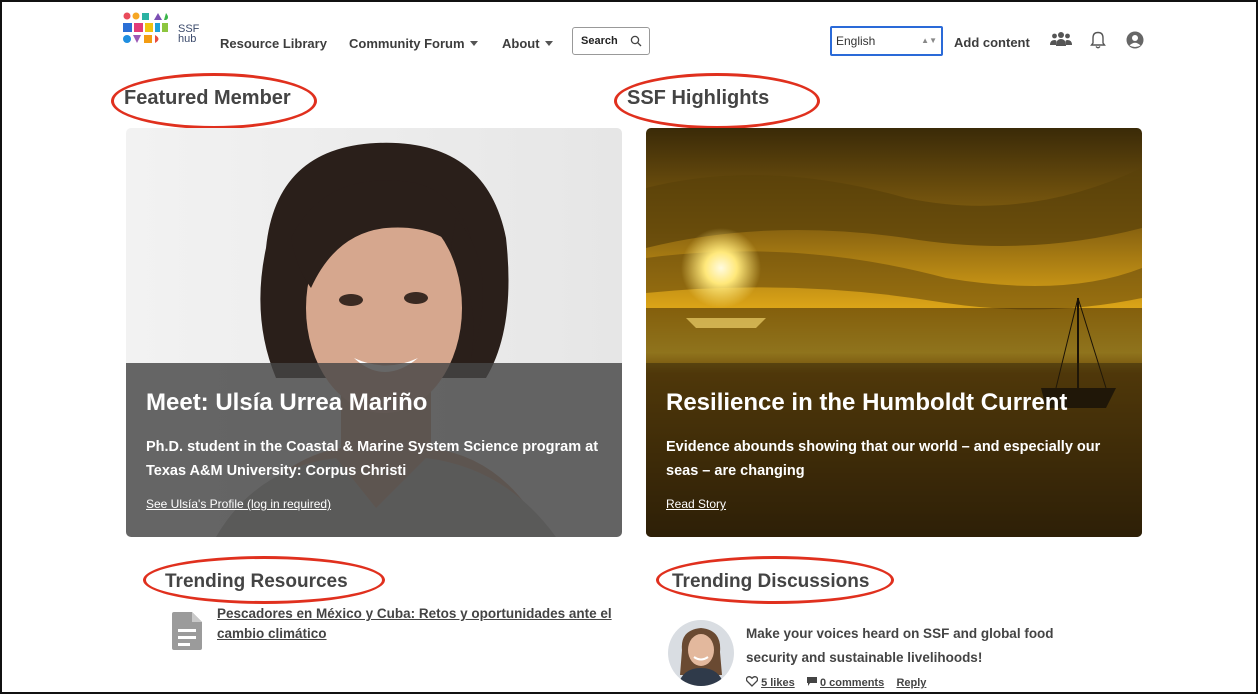 This screenshot has width=1258, height=694. Describe the element at coordinates (1135, 40) in the screenshot. I see `user-circle-icon` at that location.